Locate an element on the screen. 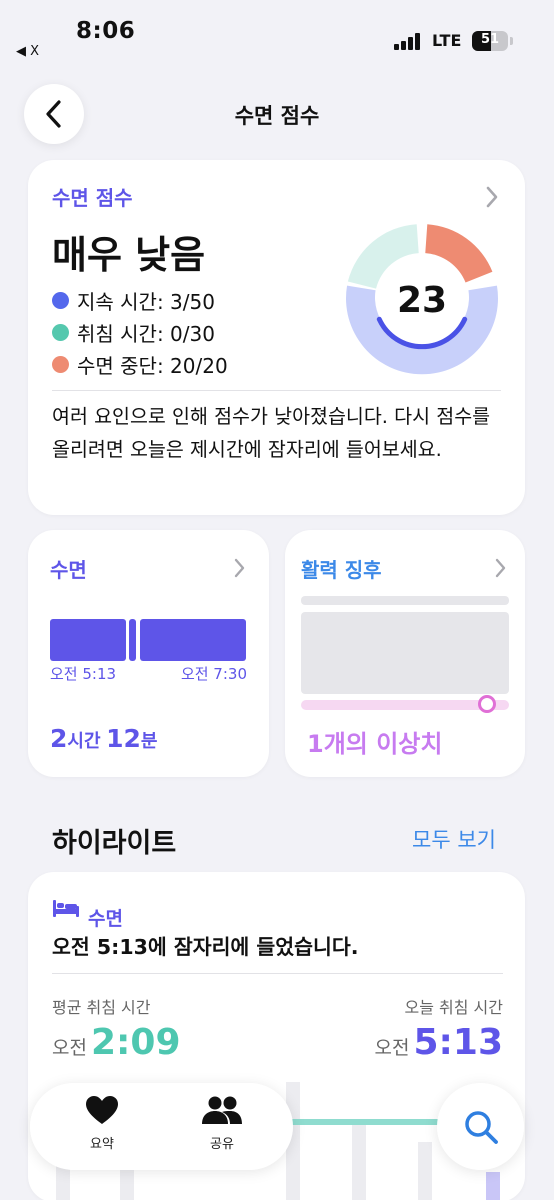  highlight-sentence: 오전 5:13에 잠자리에 들었습니다. is located at coordinates (205, 947).